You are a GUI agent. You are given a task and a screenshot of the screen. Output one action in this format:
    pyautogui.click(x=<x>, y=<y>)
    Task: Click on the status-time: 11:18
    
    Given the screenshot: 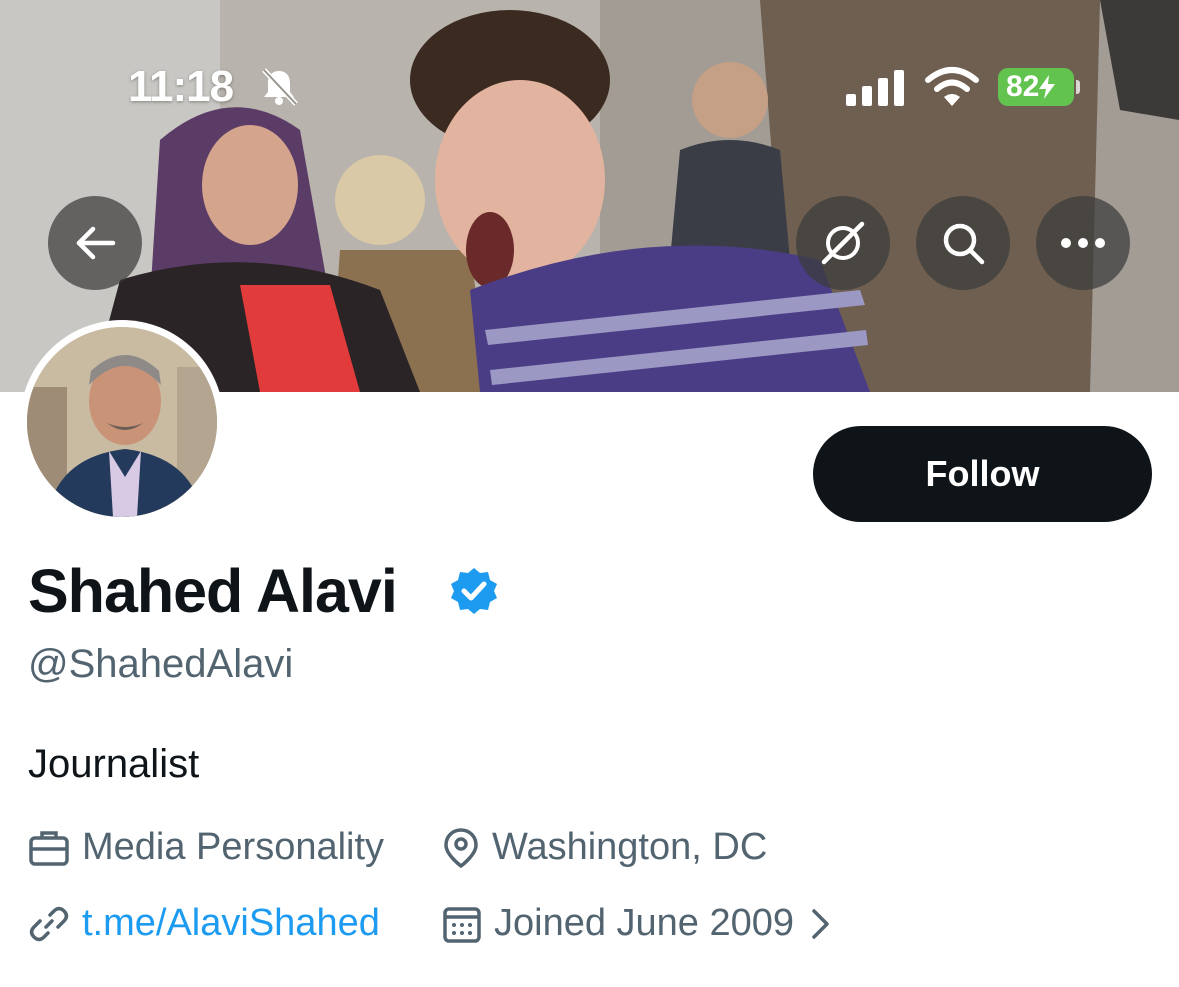 What is the action you would take?
    pyautogui.click(x=181, y=86)
    